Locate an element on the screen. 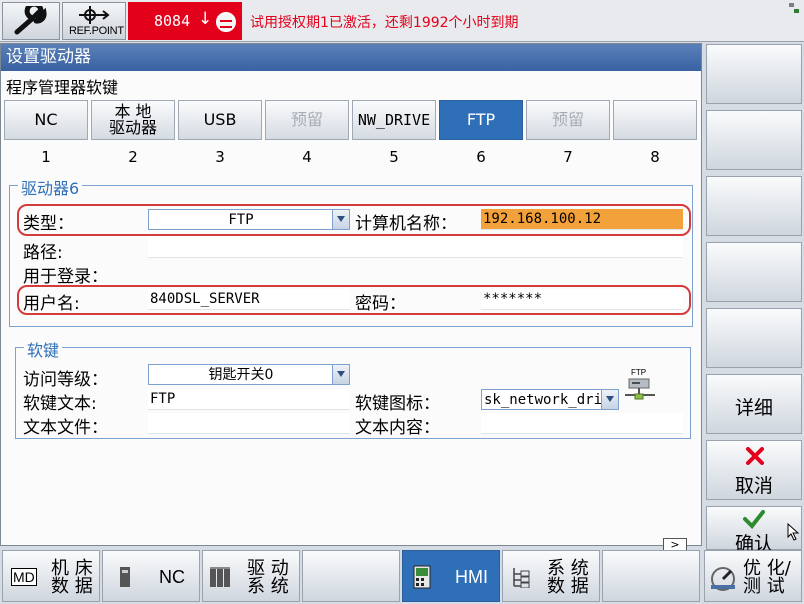 This screenshot has width=804, height=604. text-content-label: 文本内容： is located at coordinates (397, 428).